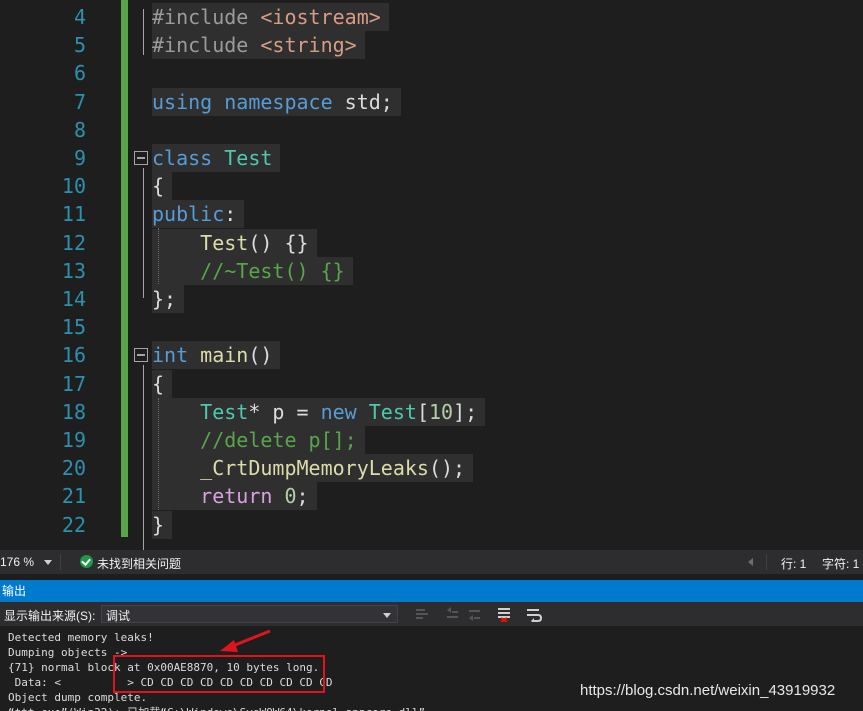 This screenshot has height=711, width=863. Describe the element at coordinates (73, 186) in the screenshot. I see `line-number: 10` at that location.